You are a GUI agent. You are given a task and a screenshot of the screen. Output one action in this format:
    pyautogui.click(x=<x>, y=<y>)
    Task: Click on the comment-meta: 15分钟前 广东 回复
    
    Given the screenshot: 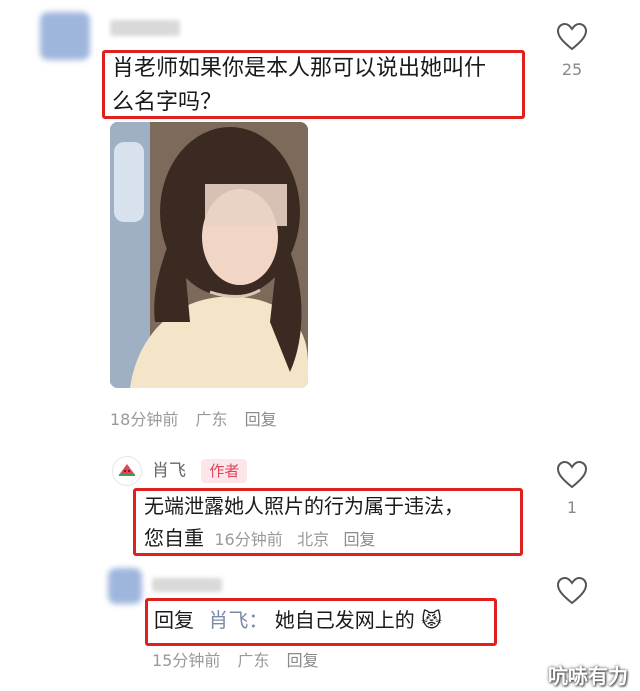 What is the action you would take?
    pyautogui.click(x=241, y=659)
    